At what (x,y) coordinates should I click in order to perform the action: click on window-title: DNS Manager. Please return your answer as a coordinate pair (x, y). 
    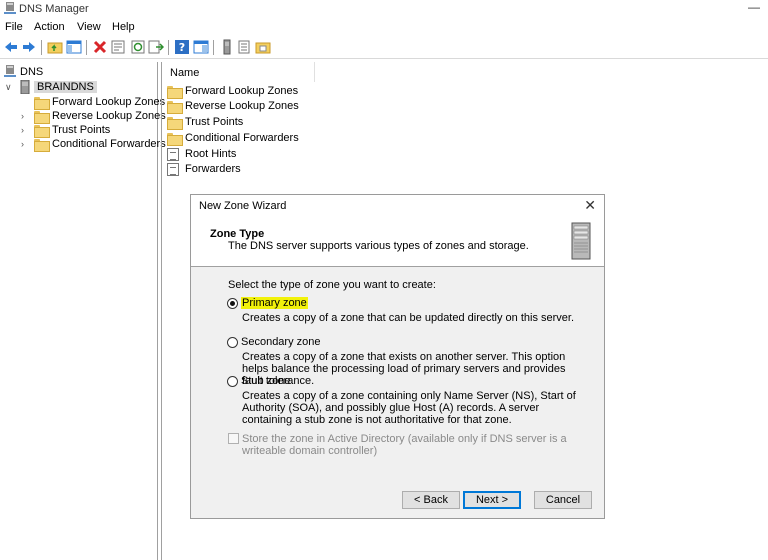
    Looking at the image, I should click on (54, 9).